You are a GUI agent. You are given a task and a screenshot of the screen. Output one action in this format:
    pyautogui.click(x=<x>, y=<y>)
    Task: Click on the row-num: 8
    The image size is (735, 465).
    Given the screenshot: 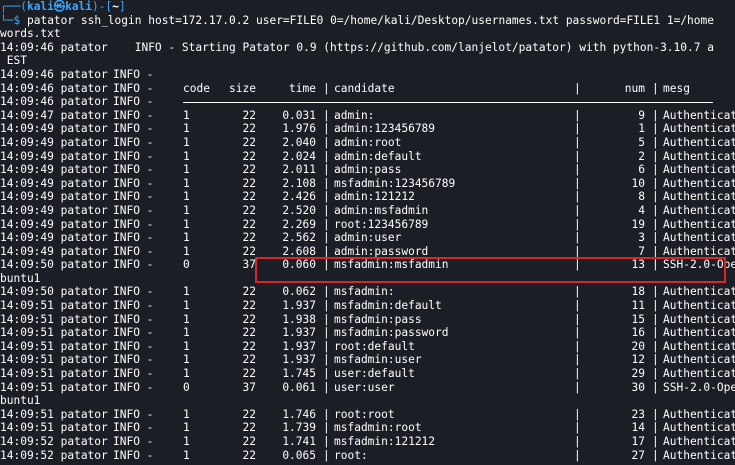 What is the action you would take?
    pyautogui.click(x=641, y=197)
    